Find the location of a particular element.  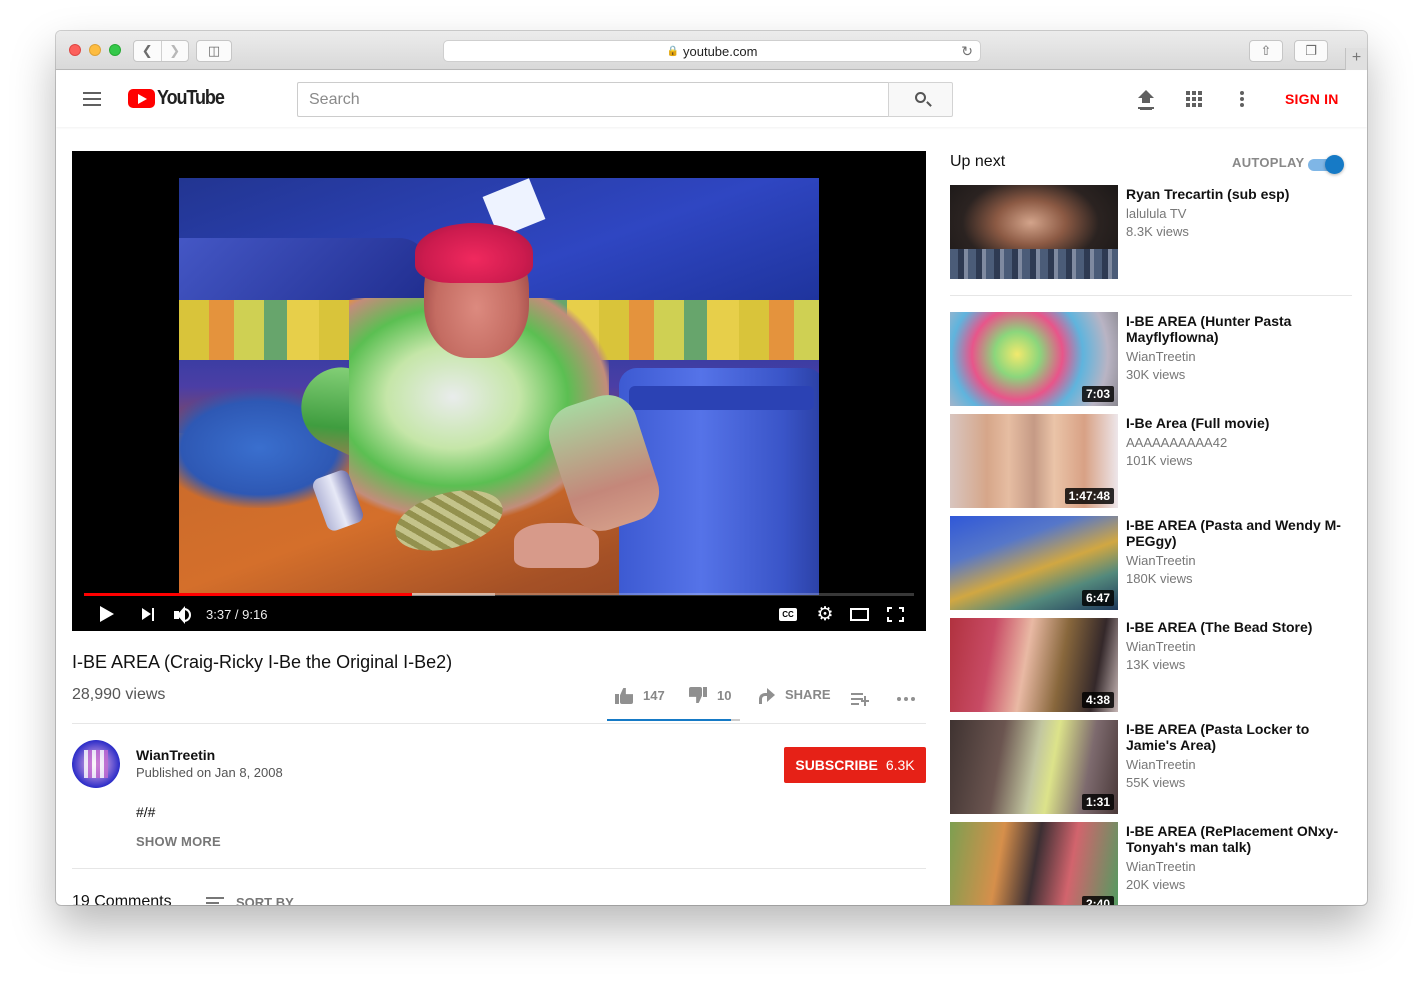

play-icon is located at coordinates (107, 614).